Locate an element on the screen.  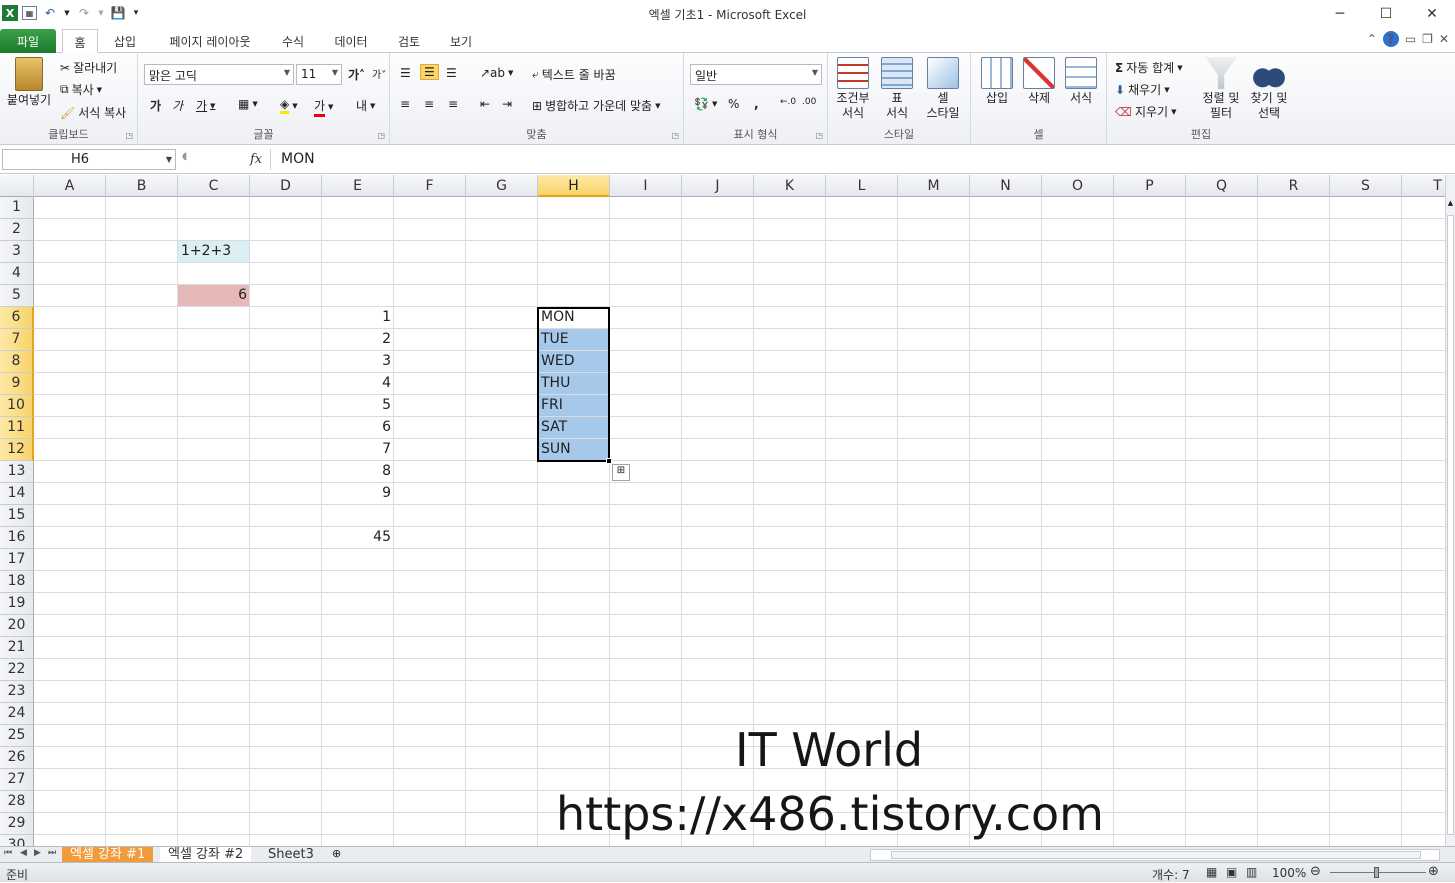
column-header-e: E is located at coordinates (358, 186).